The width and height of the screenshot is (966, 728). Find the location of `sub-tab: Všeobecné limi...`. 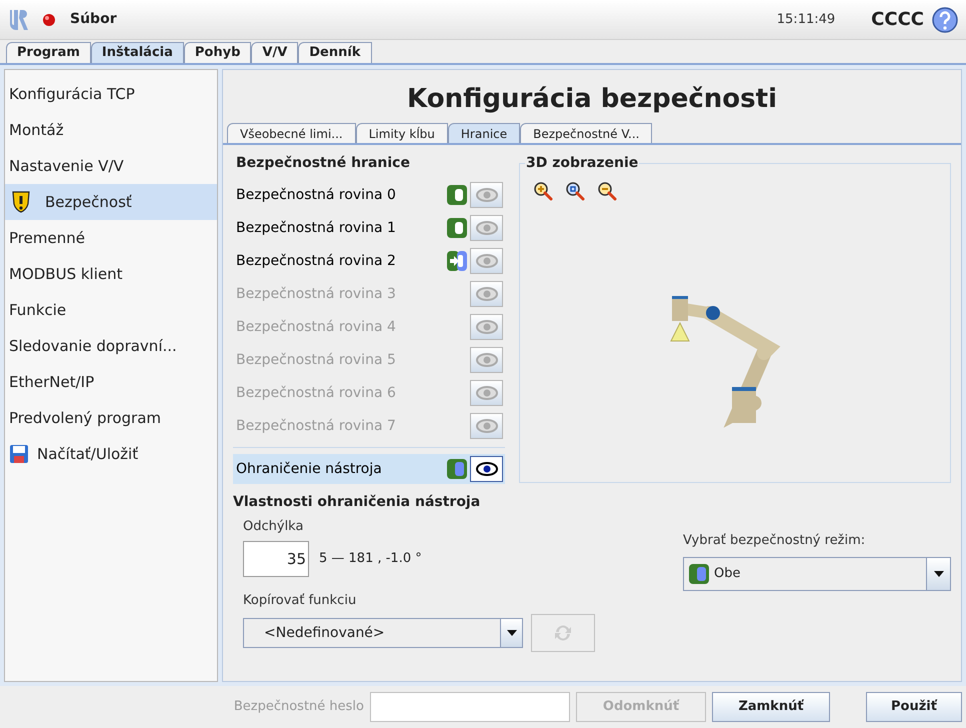

sub-tab: Všeobecné limi... is located at coordinates (291, 133).